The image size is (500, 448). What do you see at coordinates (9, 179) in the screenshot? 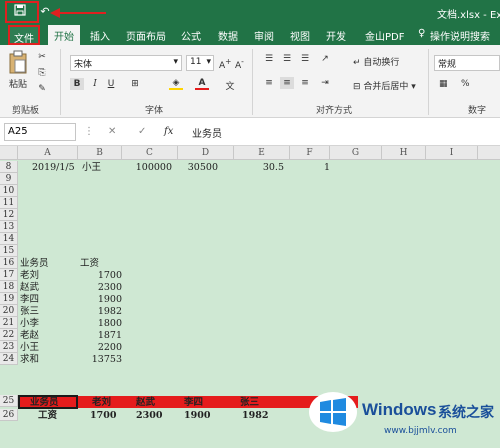
I see `row-header: 9` at bounding box center [9, 179].